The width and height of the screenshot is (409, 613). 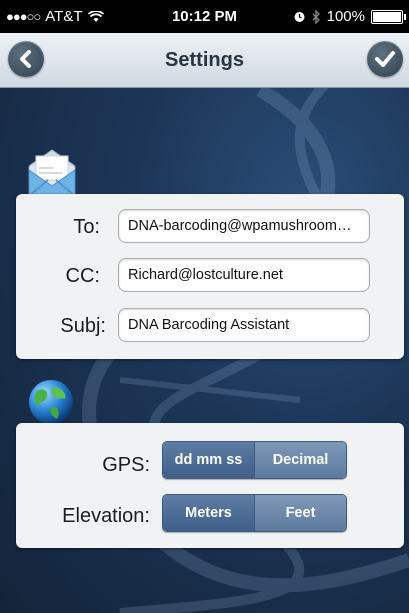 What do you see at coordinates (316, 16) in the screenshot?
I see `bluetooth-icon` at bounding box center [316, 16].